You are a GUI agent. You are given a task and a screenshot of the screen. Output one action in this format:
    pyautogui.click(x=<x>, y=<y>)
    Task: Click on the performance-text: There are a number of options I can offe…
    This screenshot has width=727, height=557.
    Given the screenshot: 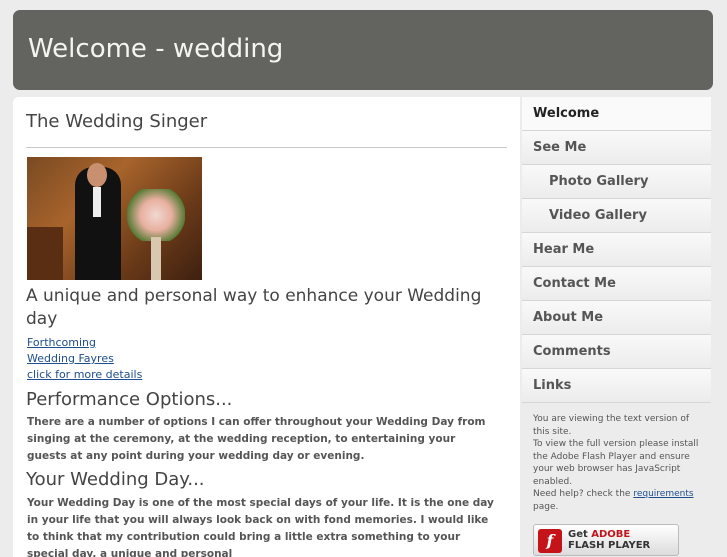 What is the action you would take?
    pyautogui.click(x=256, y=439)
    